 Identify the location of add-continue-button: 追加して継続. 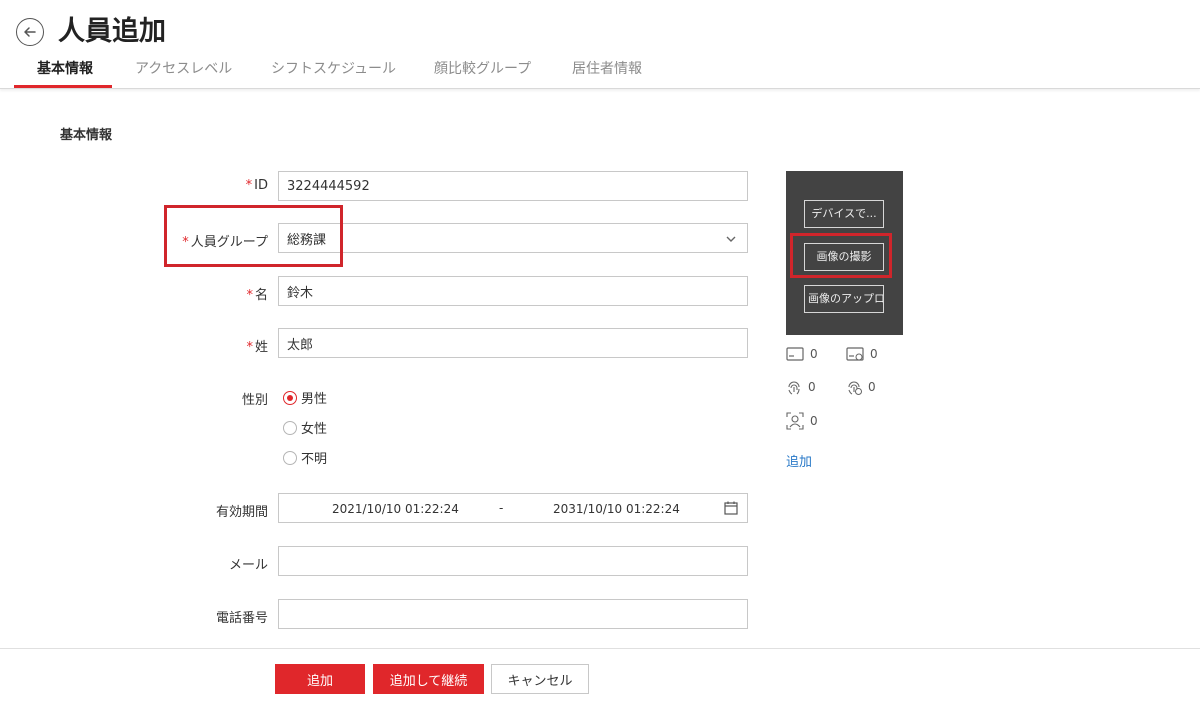
(428, 679).